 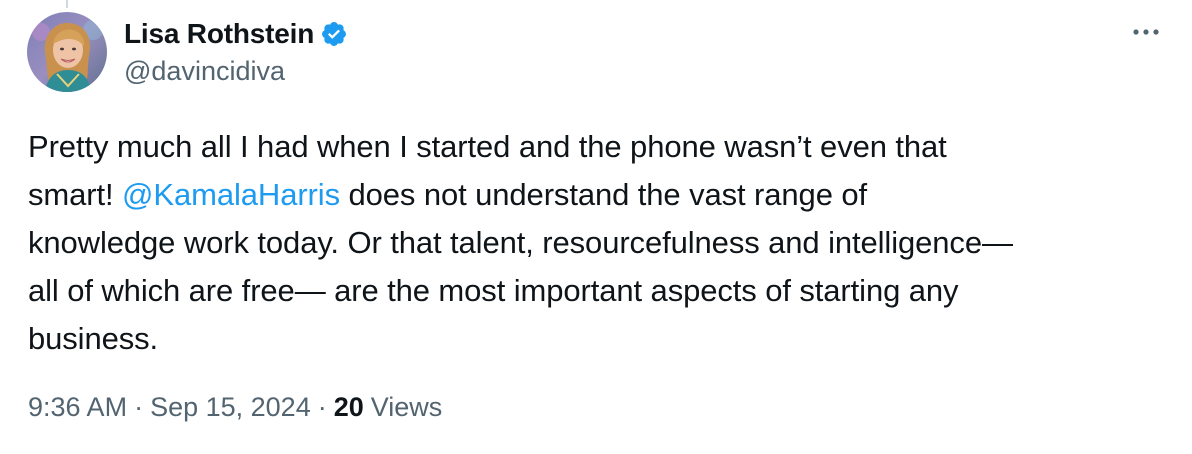 I want to click on views-count: 20, so click(x=348, y=407).